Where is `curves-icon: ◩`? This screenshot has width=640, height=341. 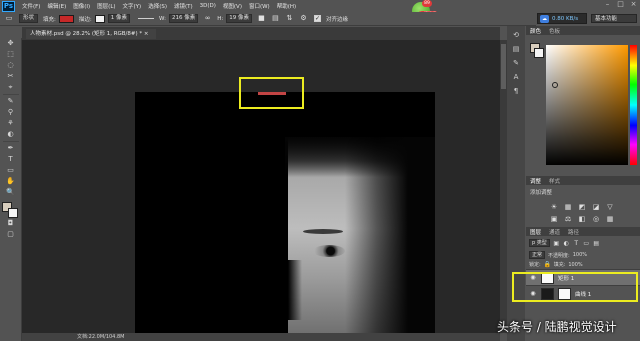
curves-icon: ◩ is located at coordinates (582, 207).